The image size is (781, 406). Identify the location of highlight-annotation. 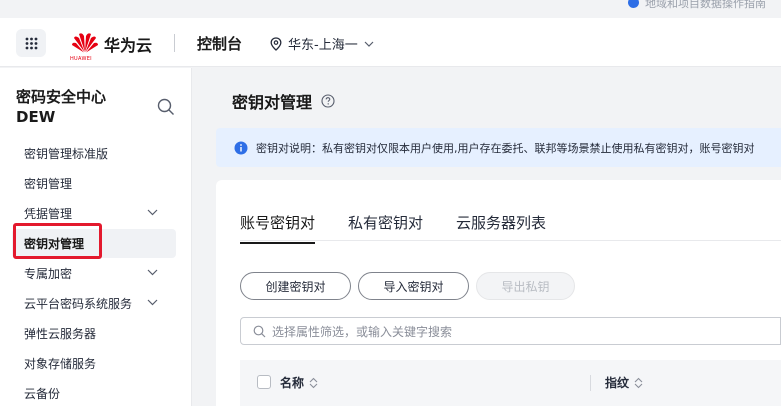
(57, 241).